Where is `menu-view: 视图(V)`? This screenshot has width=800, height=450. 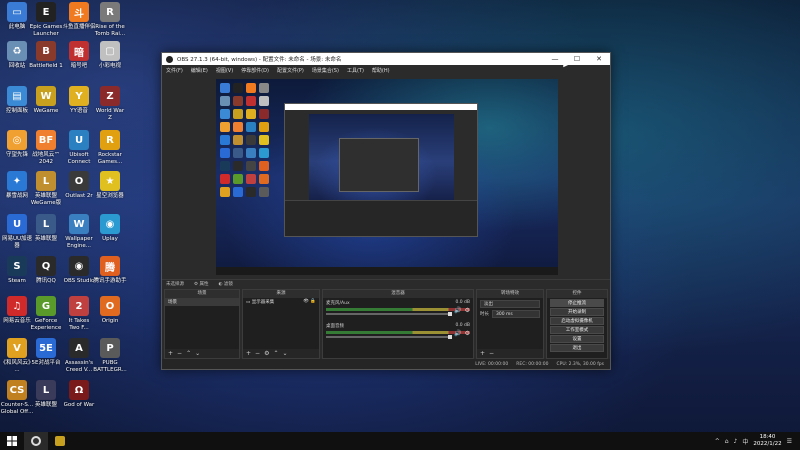
menu-view: 视图(V) is located at coordinates (224, 70).